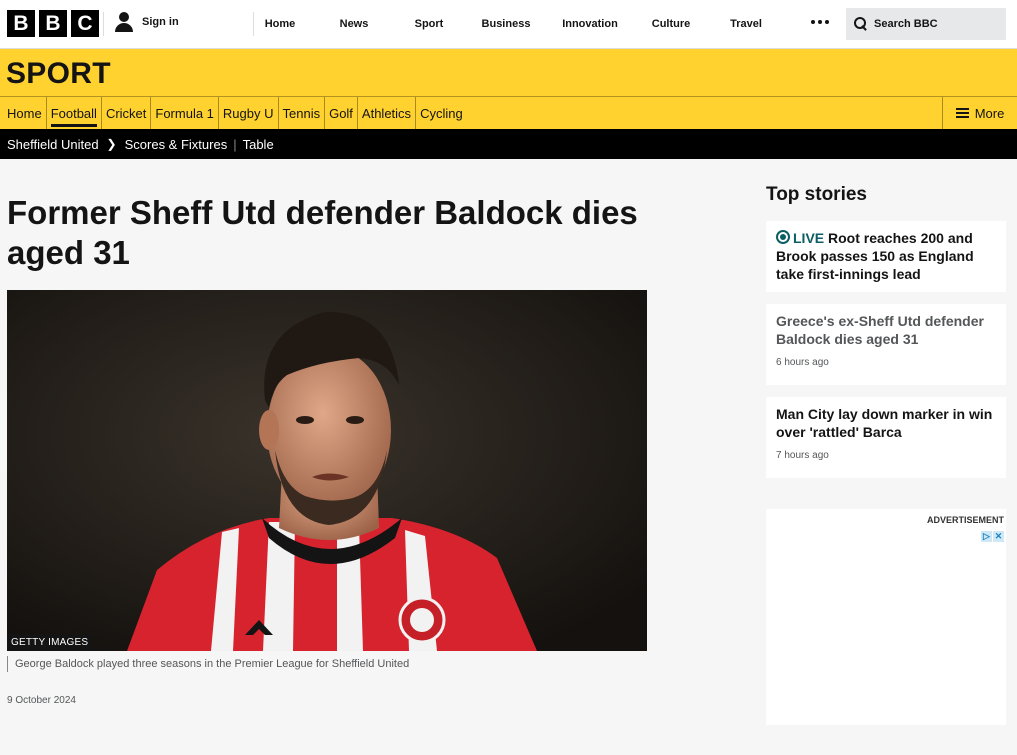  What do you see at coordinates (124, 22) in the screenshot?
I see `account-icon` at bounding box center [124, 22].